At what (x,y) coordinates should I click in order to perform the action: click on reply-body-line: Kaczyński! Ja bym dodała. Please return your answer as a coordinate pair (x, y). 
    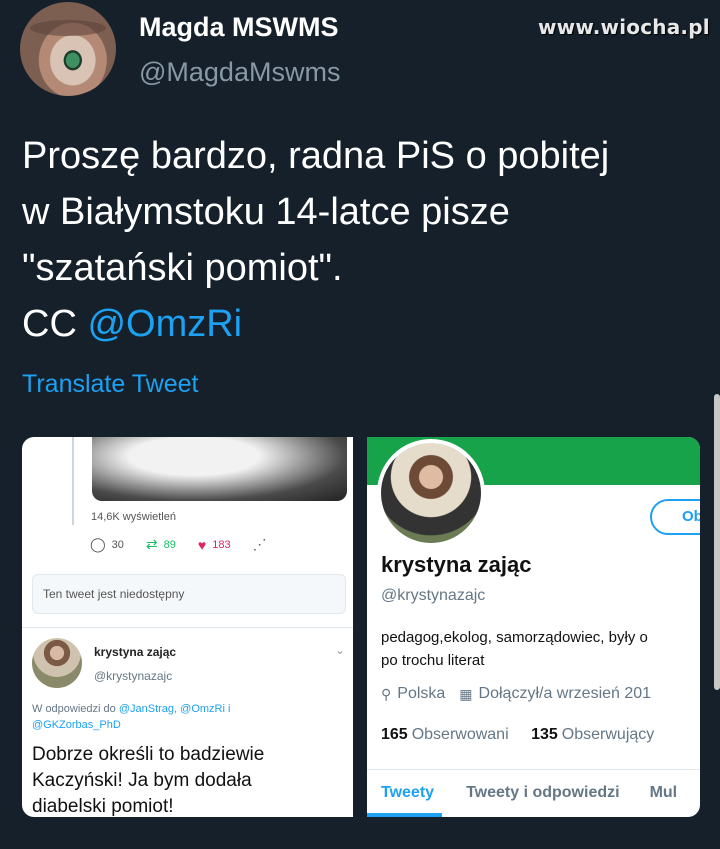
    Looking at the image, I should click on (142, 780).